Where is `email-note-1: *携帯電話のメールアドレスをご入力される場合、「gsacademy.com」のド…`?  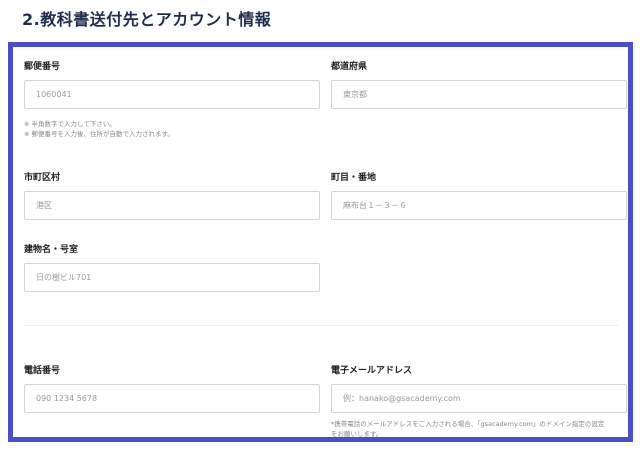 email-note-1: *携帯電話のメールアドレスをご入力される場合、「gsacademy.com」のド… is located at coordinates (468, 424).